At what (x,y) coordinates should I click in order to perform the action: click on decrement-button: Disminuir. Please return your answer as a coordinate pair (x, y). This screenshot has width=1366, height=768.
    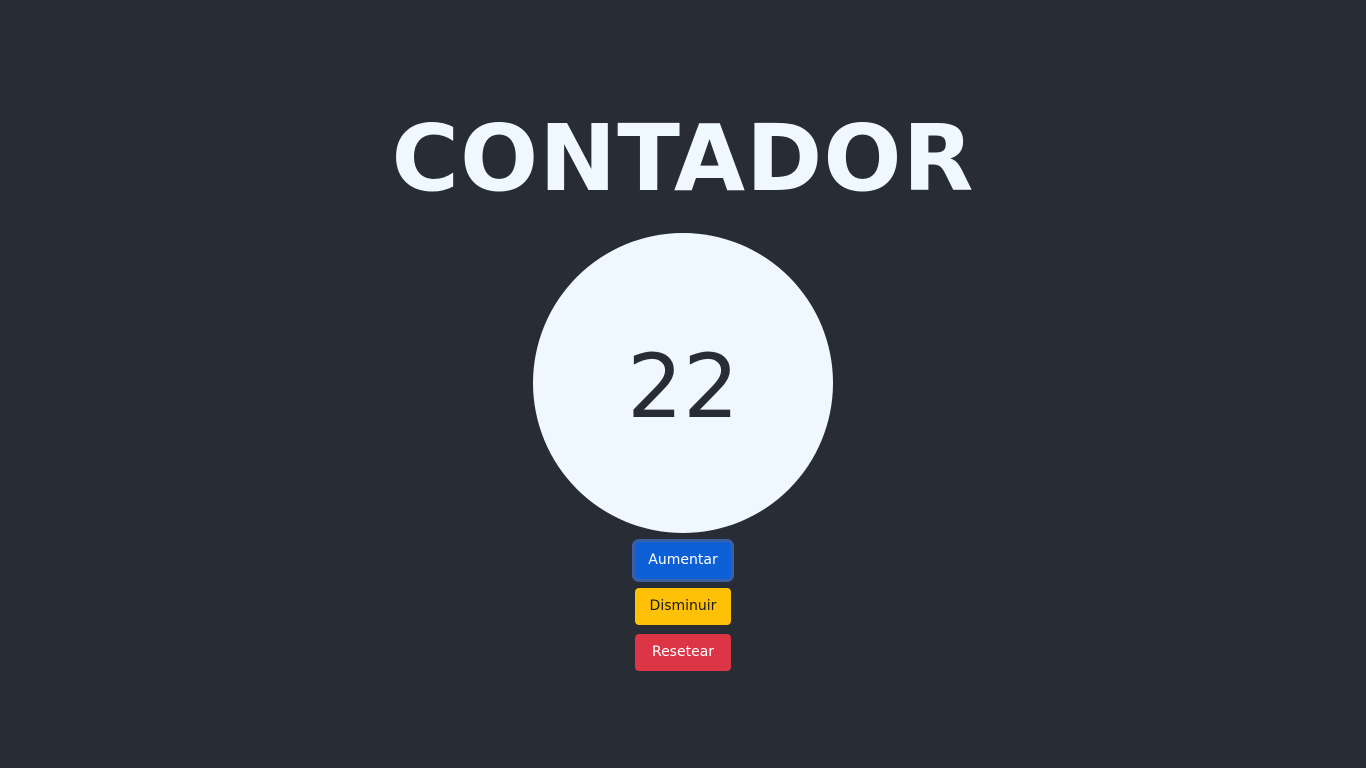
    Looking at the image, I should click on (683, 606).